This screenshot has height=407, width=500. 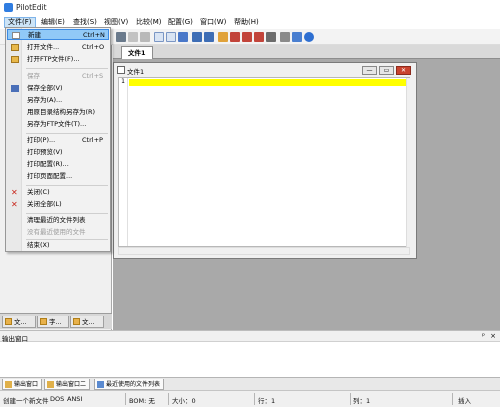 I want to click on status-insert-mode: 插入, so click(x=464, y=401).